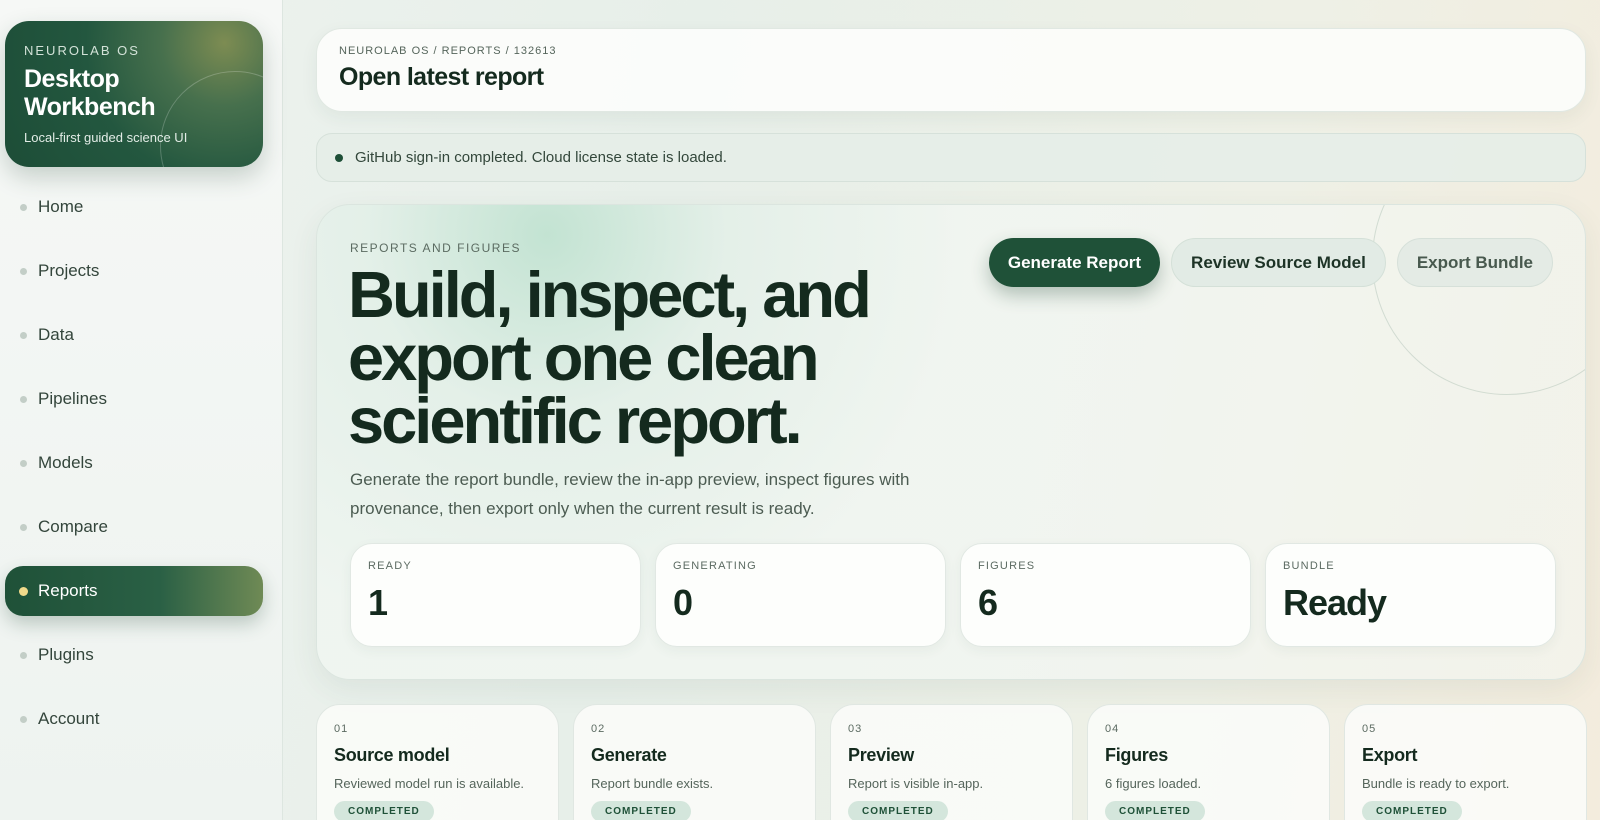 Image resolution: width=1600 pixels, height=820 pixels. What do you see at coordinates (68, 590) in the screenshot?
I see `sidebar-item-label: Reports` at bounding box center [68, 590].